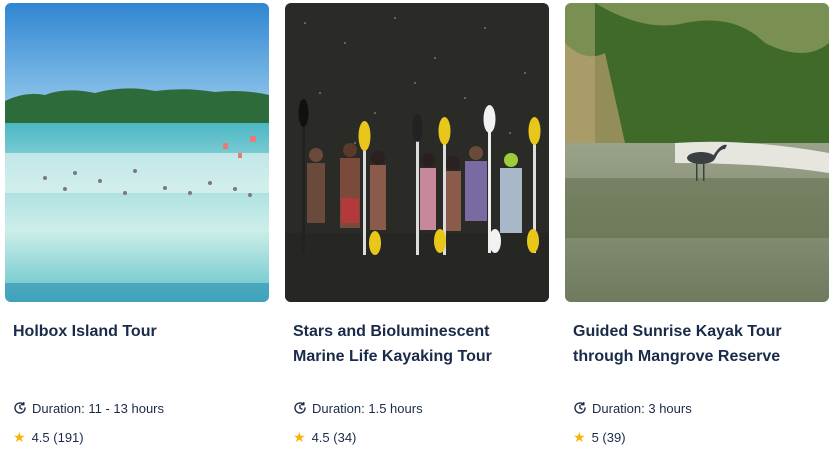 This screenshot has height=473, width=835. I want to click on duration-text: Duration: 11 - 13 hours, so click(98, 408).